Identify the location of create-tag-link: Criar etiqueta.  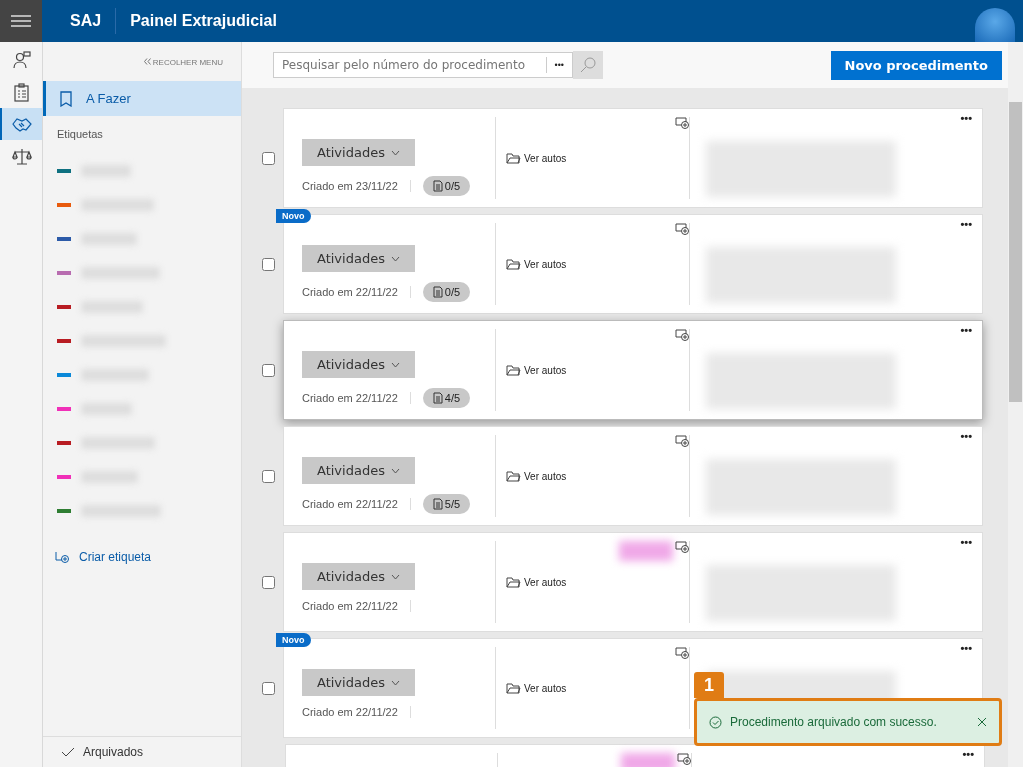
(142, 546).